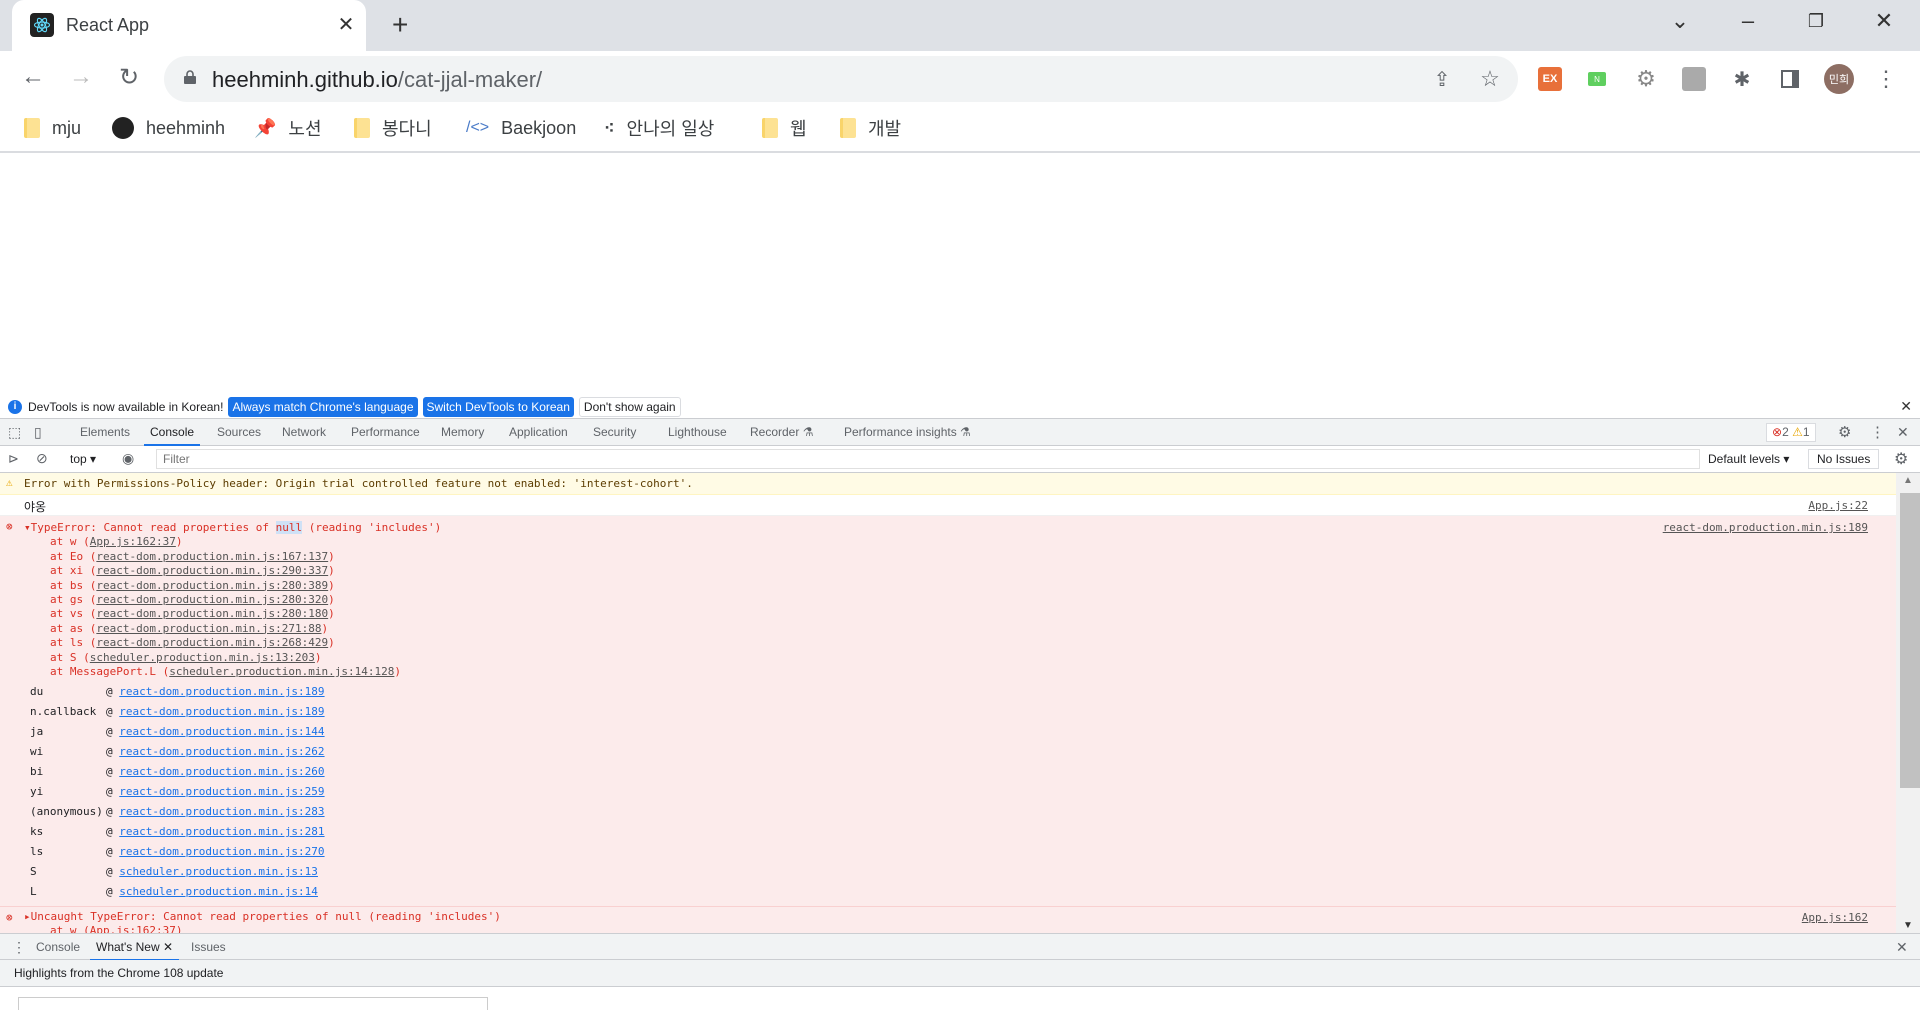  Describe the element at coordinates (58, 947) in the screenshot. I see `drawer-tab-console: Console` at that location.